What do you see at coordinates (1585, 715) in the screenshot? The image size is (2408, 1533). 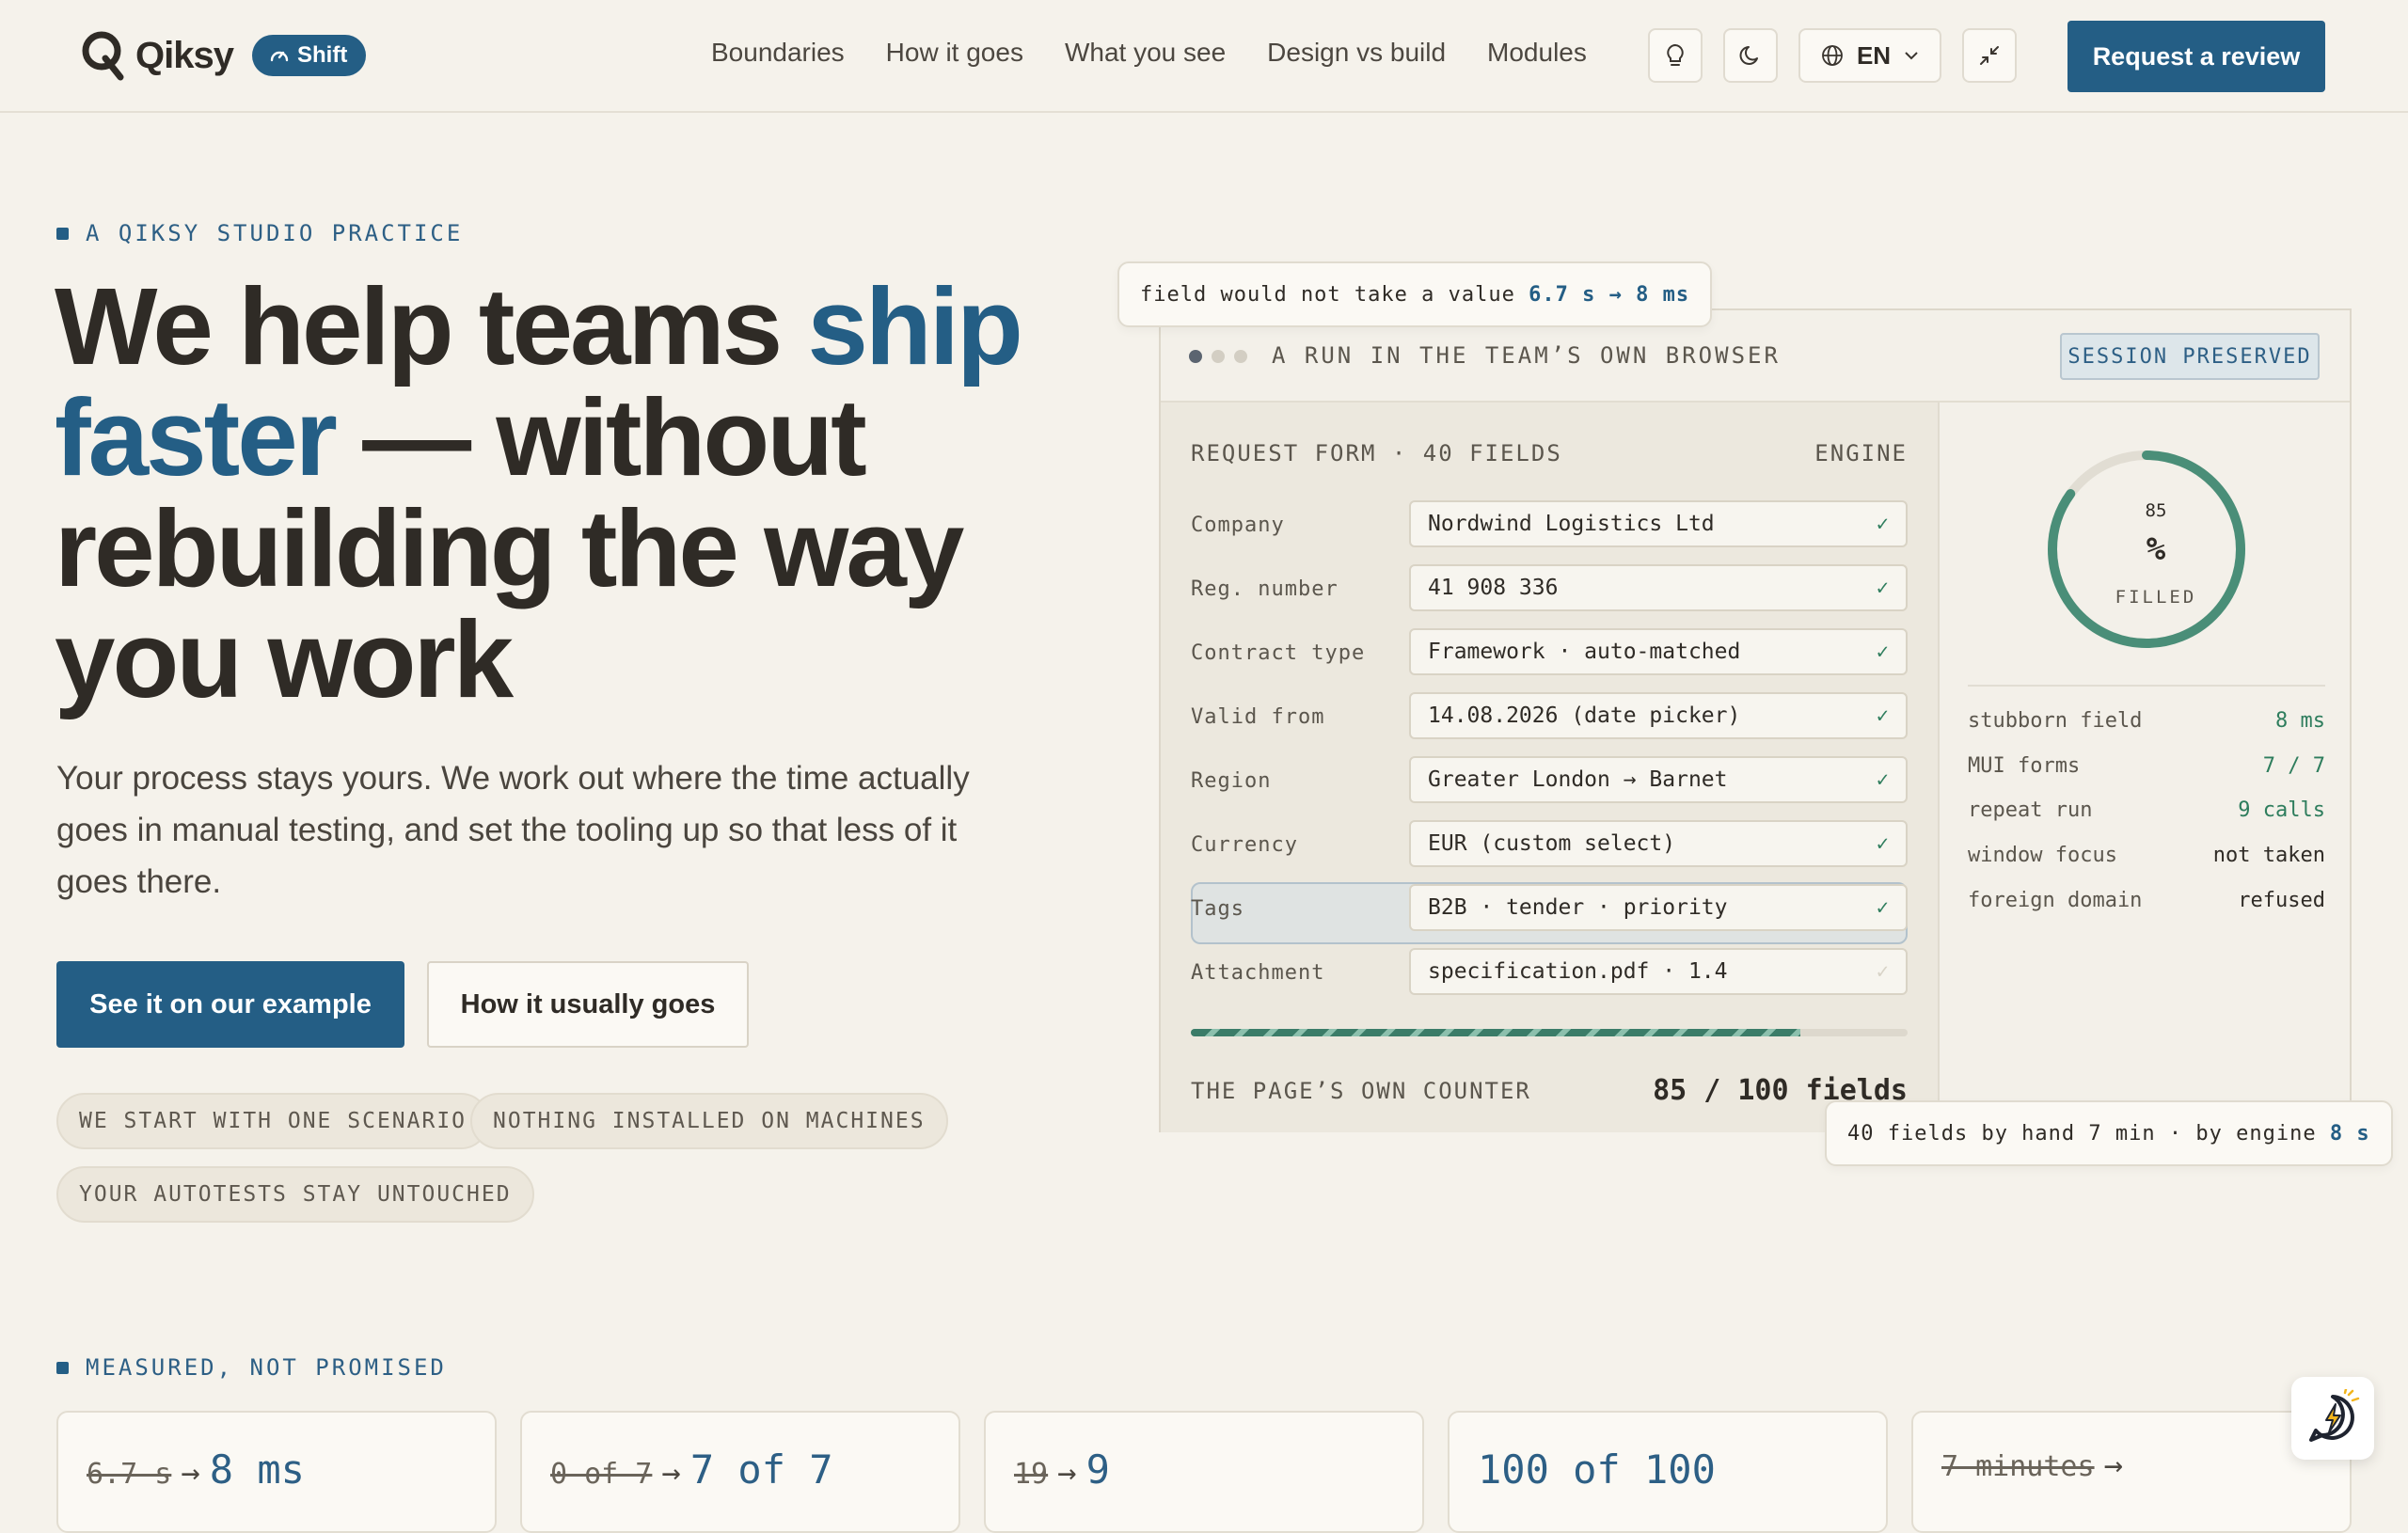 I see `field-value: 14.08.2026 (date picker)` at bounding box center [1585, 715].